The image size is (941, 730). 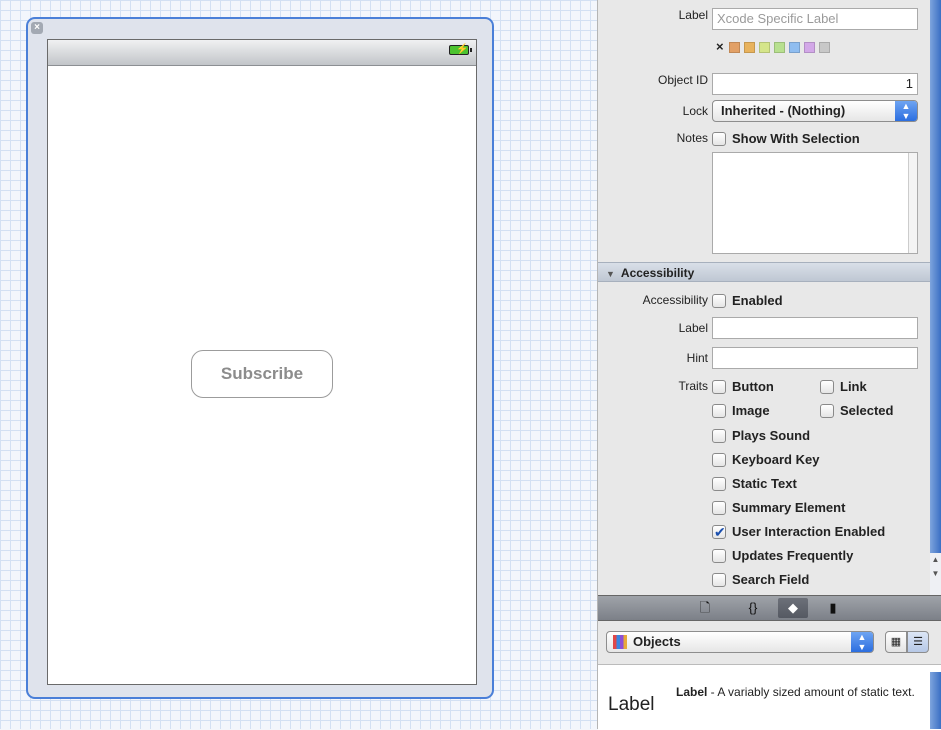 I want to click on trait-label: Updates Frequently, so click(x=793, y=555).